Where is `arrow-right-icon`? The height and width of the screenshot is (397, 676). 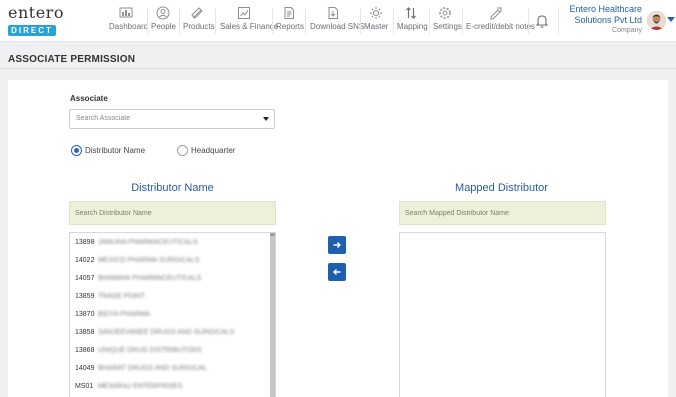
arrow-right-icon is located at coordinates (337, 245).